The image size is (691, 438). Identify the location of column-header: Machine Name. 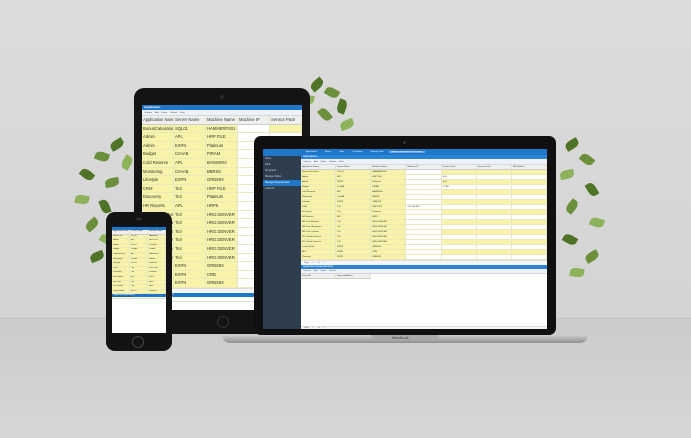
(222, 120).